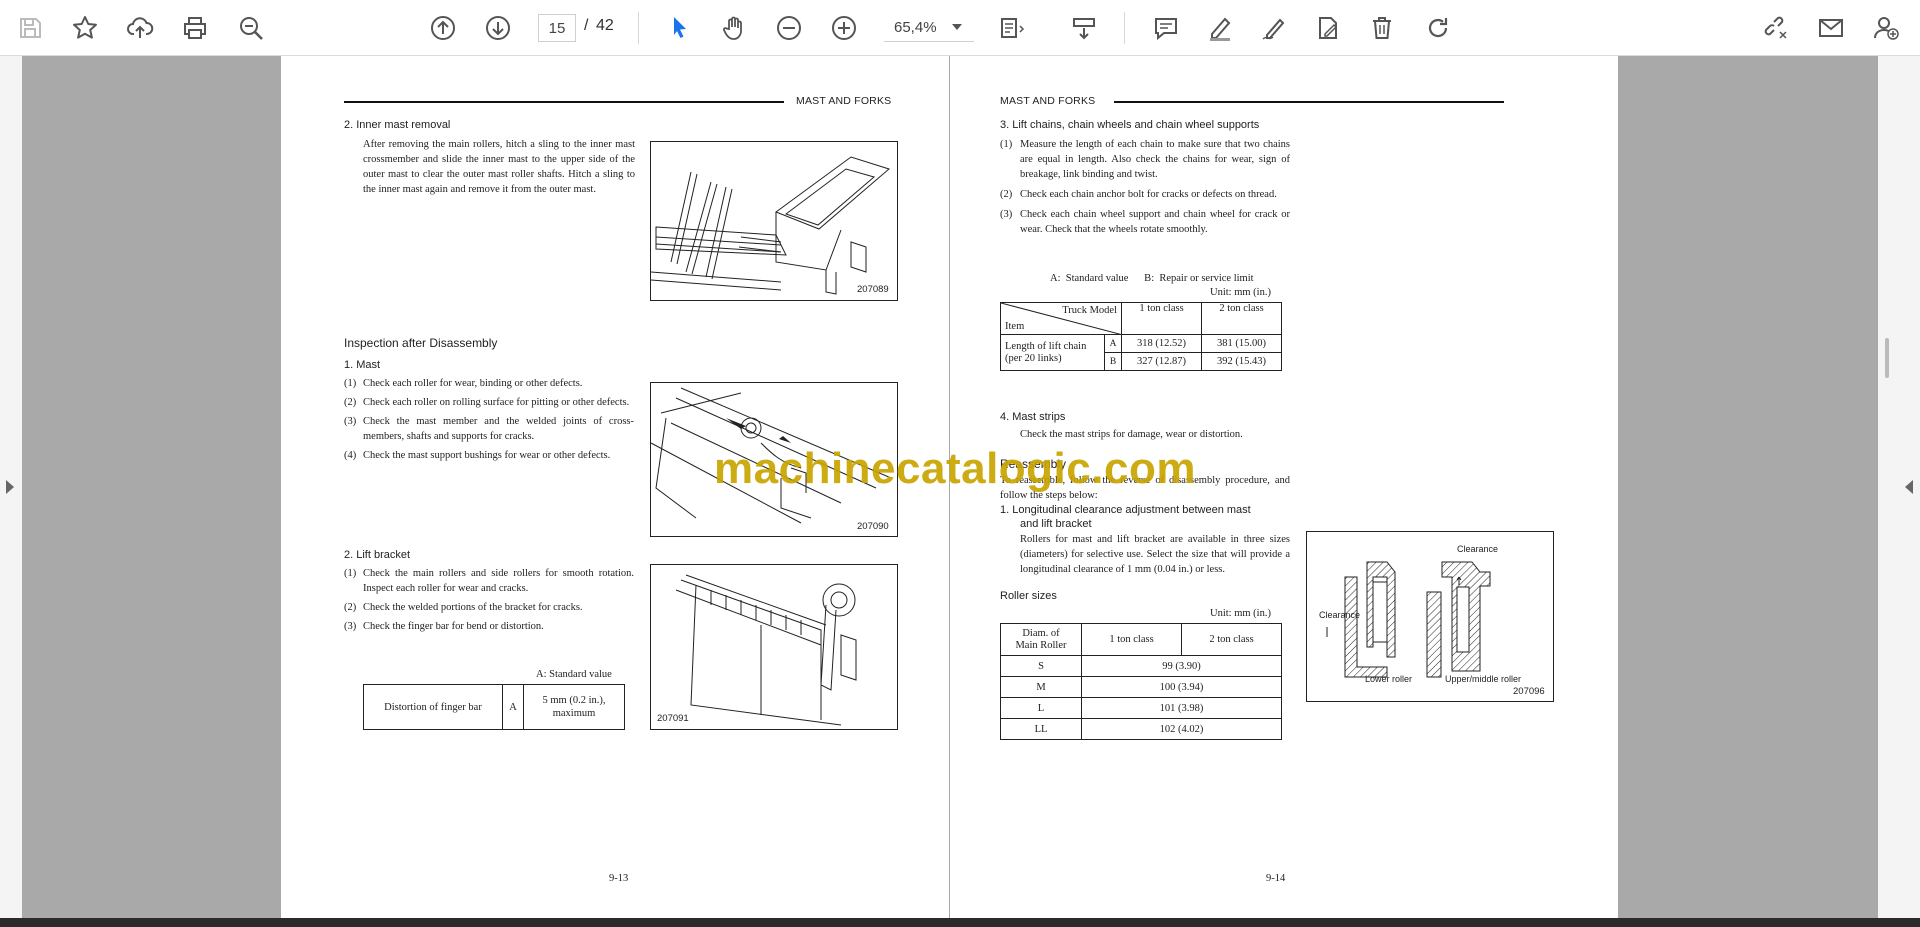 The image size is (1920, 927). What do you see at coordinates (1438, 28) in the screenshot?
I see `redo-icon` at bounding box center [1438, 28].